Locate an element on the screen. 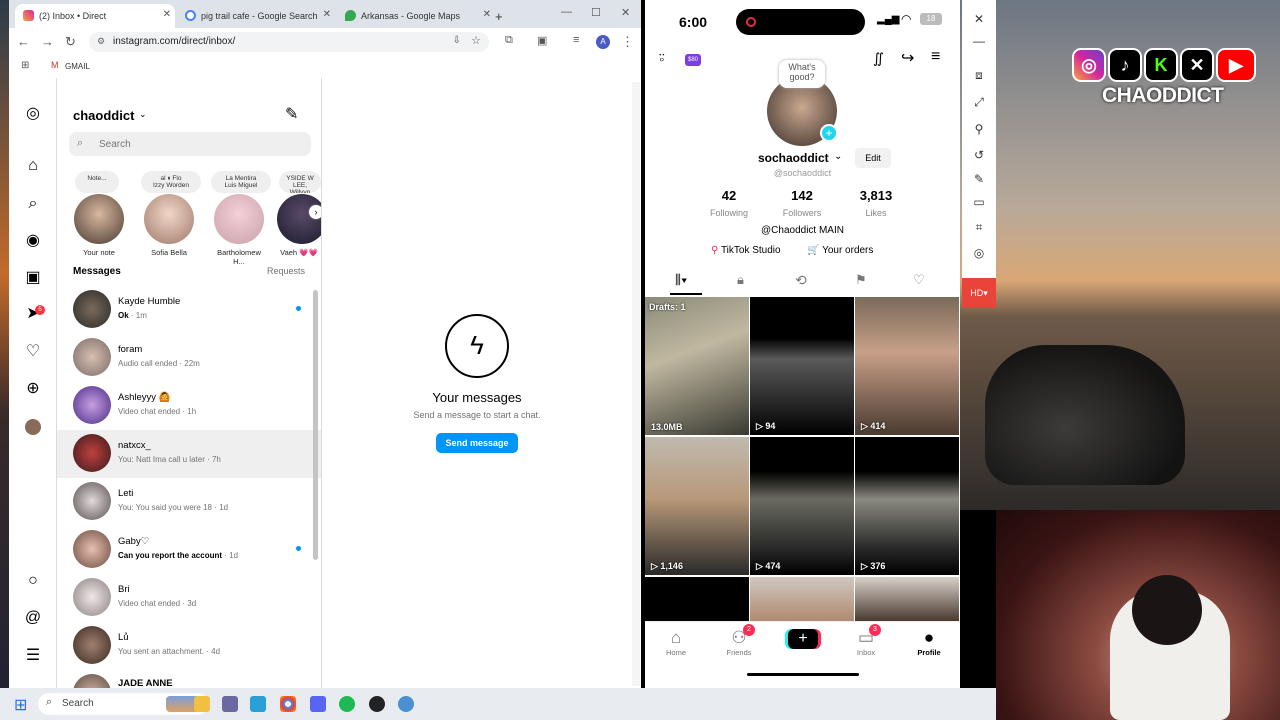 Image resolution: width=1280 pixels, height=720 pixels. thread-row: JADE ANNE is located at coordinates (185, 679).